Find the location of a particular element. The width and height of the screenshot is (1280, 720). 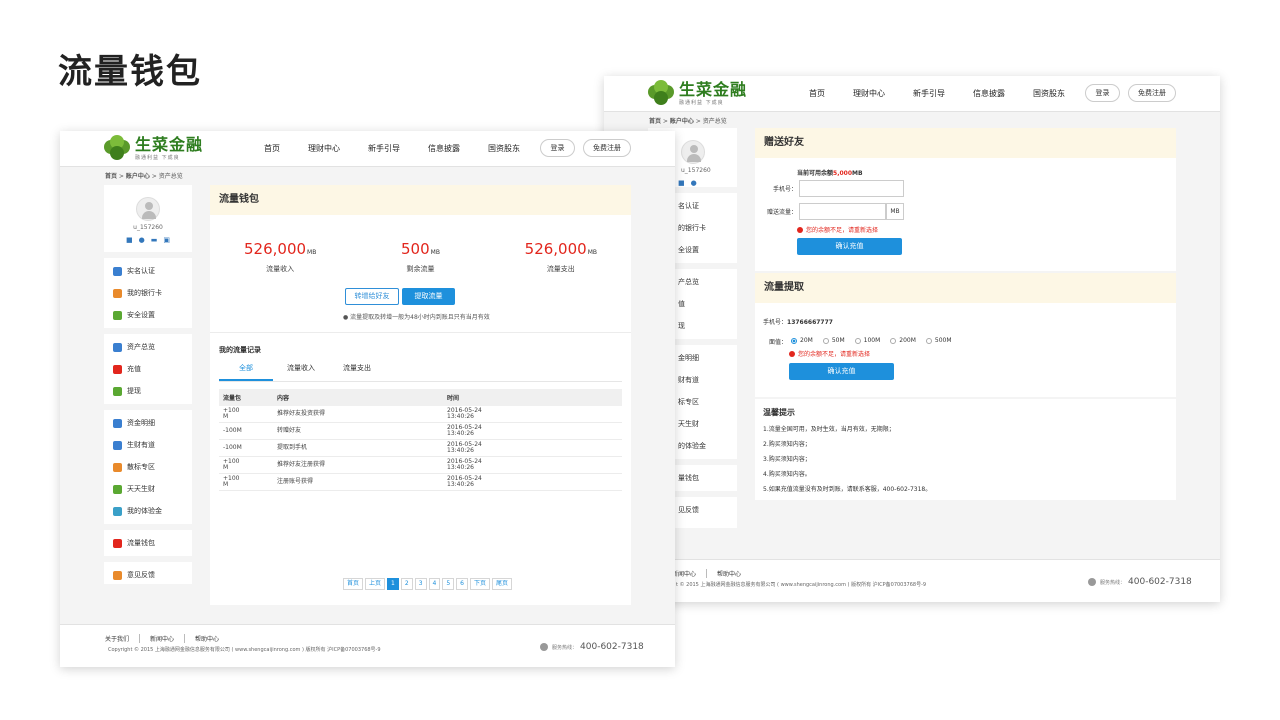

sidebar-item: 资产总览 is located at coordinates (148, 347).